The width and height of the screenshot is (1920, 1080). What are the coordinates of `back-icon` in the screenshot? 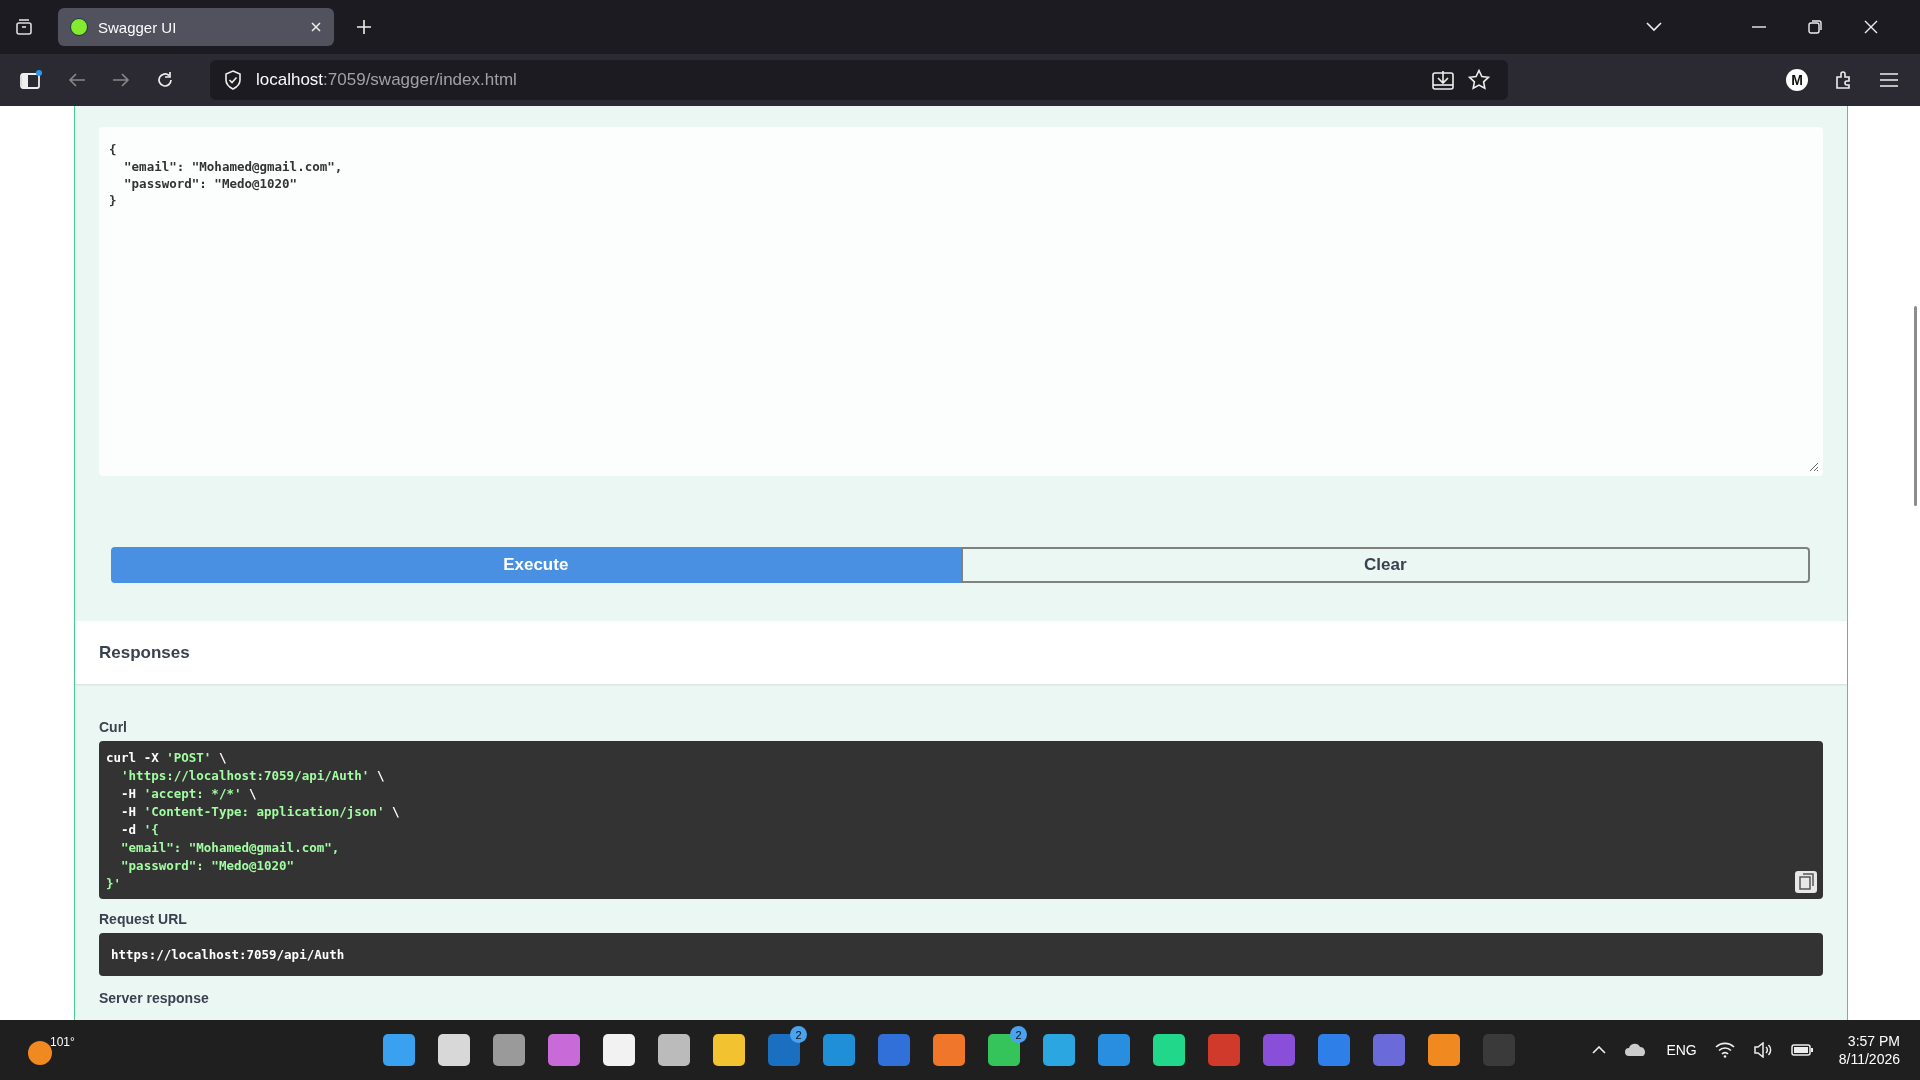 It's located at (77, 80).